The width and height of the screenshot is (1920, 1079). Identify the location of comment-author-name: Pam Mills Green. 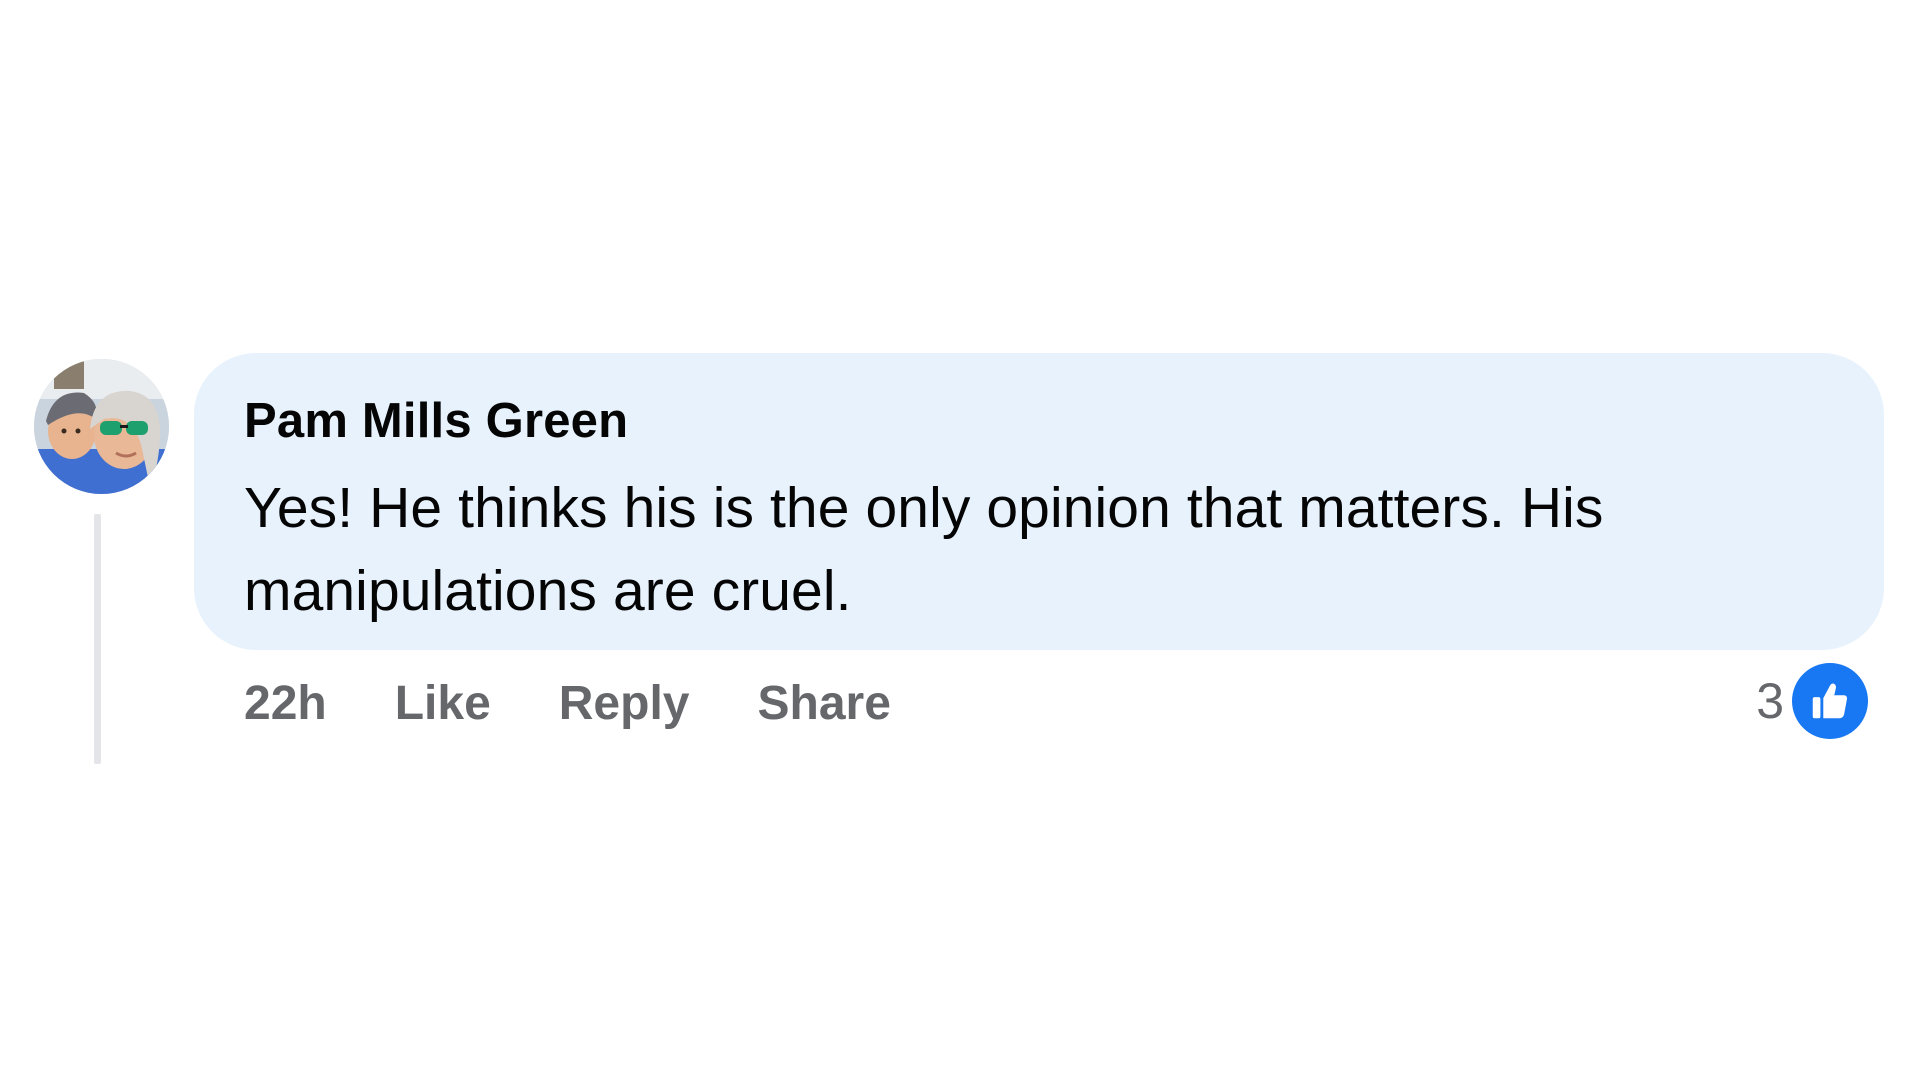
(1039, 421).